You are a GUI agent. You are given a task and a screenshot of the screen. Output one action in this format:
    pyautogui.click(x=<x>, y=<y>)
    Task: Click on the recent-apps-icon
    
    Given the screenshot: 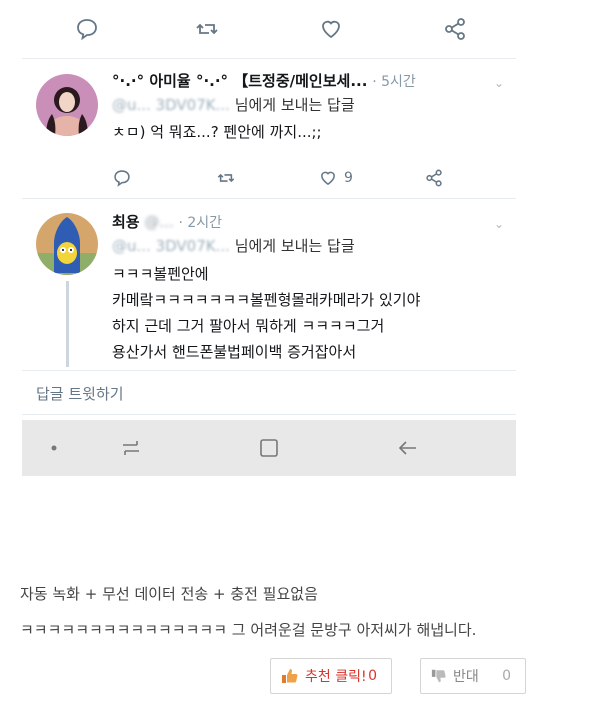 What is the action you would take?
    pyautogui.click(x=131, y=448)
    